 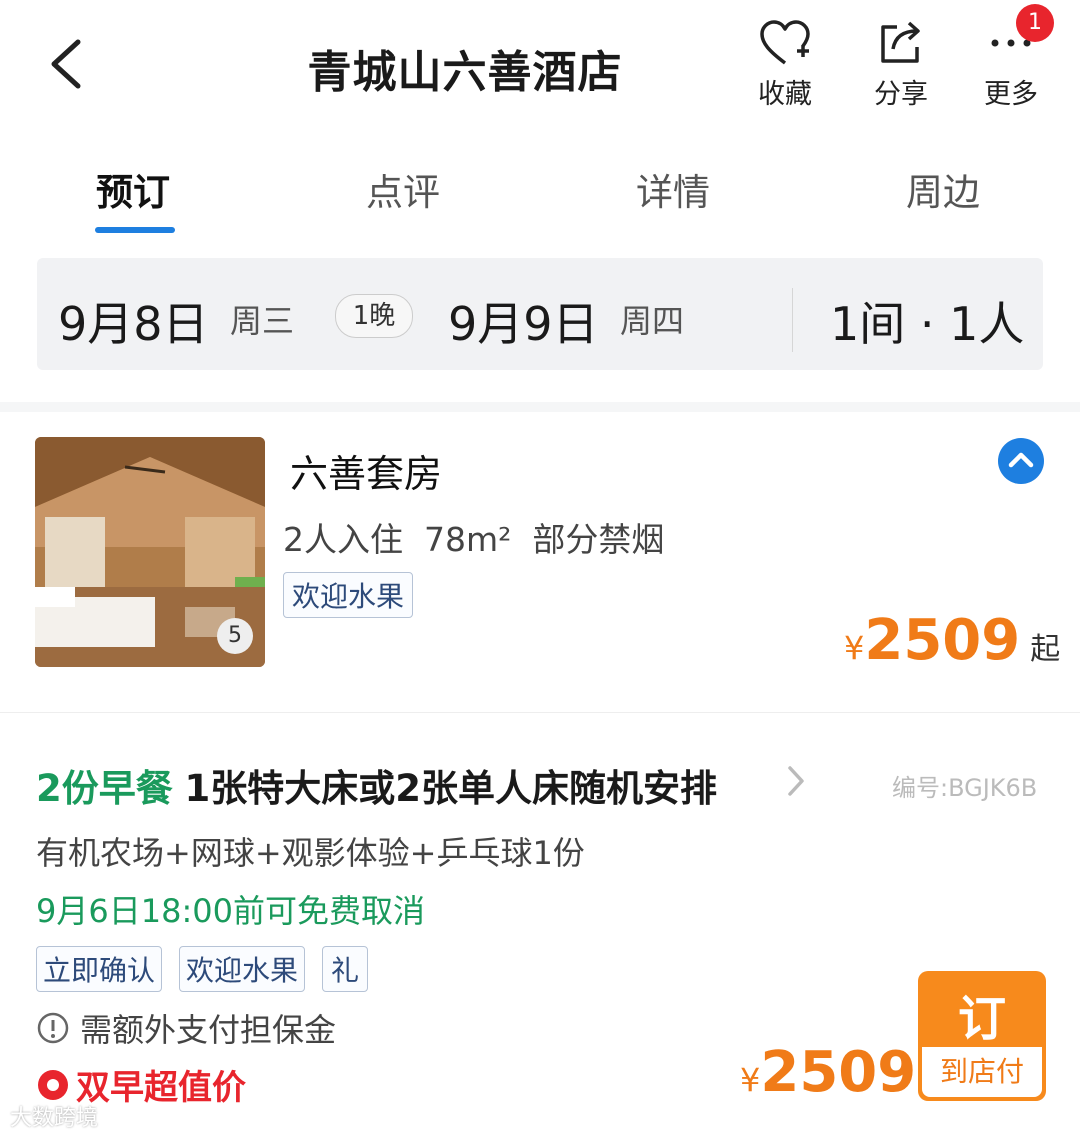 What do you see at coordinates (785, 94) in the screenshot?
I see `favorite-label: 收藏` at bounding box center [785, 94].